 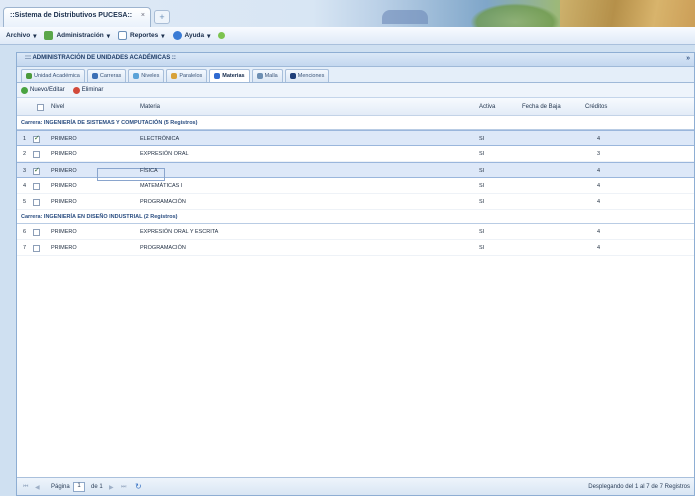 I want to click on page-input: 1, so click(x=79, y=487).